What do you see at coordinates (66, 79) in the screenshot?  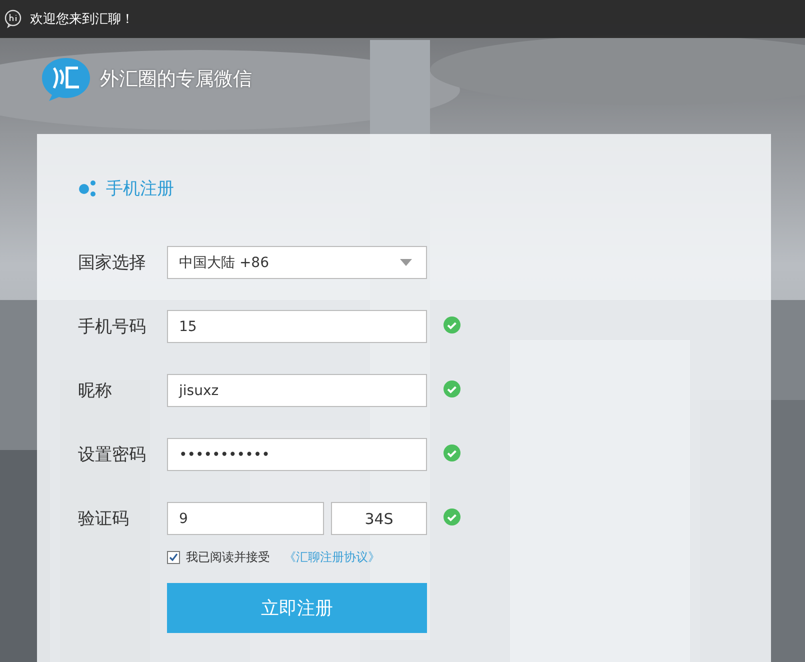 I see `logo-icon` at bounding box center [66, 79].